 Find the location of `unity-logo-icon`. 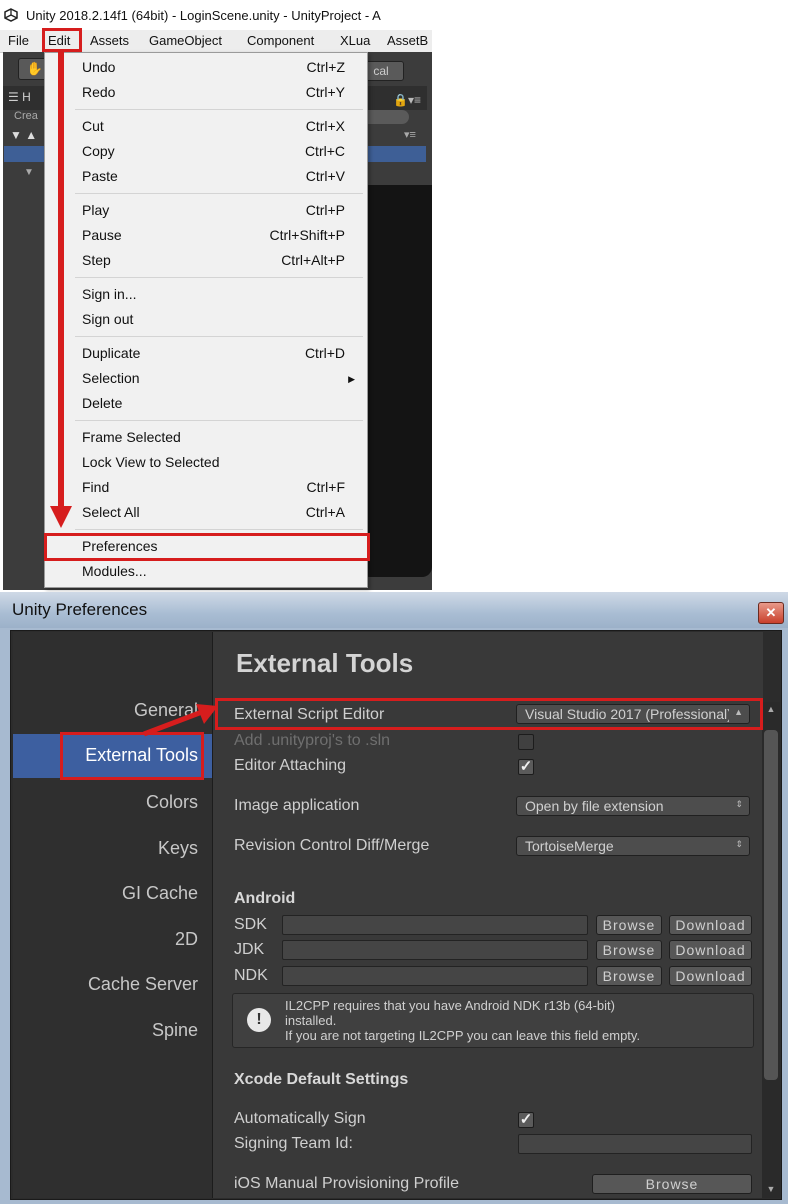

unity-logo-icon is located at coordinates (11, 15).